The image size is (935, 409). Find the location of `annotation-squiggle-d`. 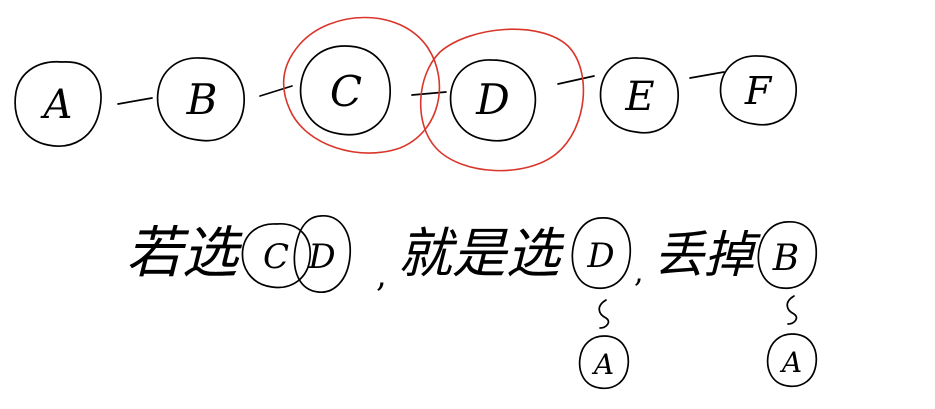

annotation-squiggle-d is located at coordinates (604, 314).